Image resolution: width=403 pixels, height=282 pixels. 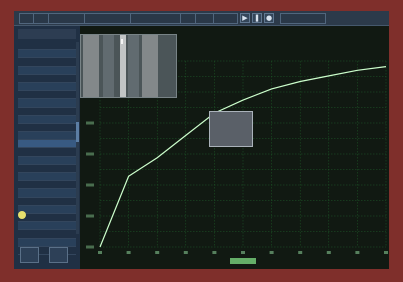 I want to click on pause-icon: ❚, so click(x=257, y=18).